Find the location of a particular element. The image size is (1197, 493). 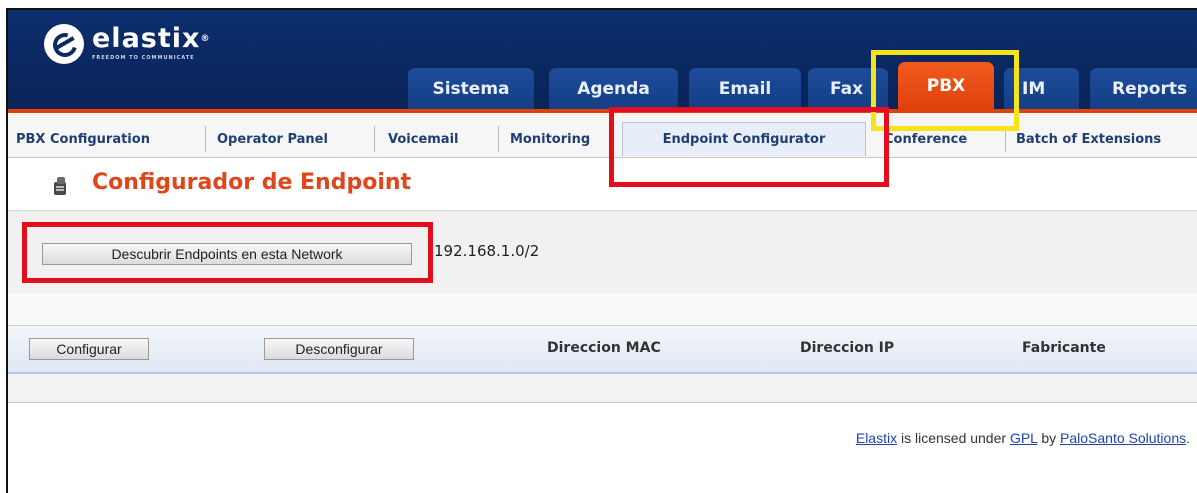

spacer-row is located at coordinates (602, 309).